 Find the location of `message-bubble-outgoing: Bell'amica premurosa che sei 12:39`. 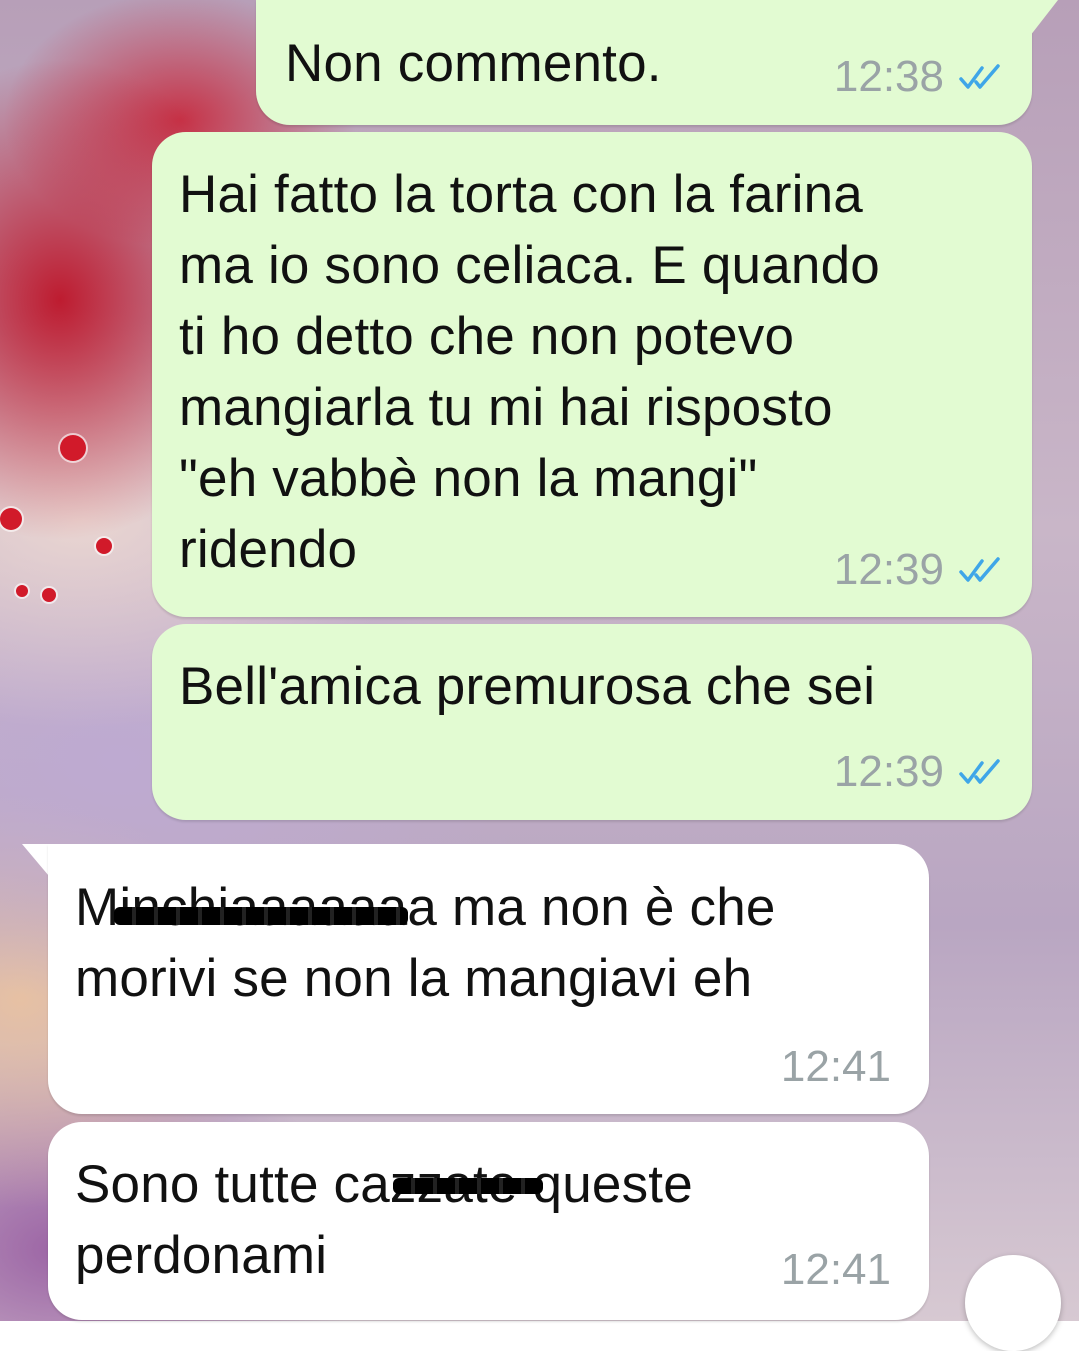

message-bubble-outgoing: Bell'amica premurosa che sei 12:39 is located at coordinates (592, 722).